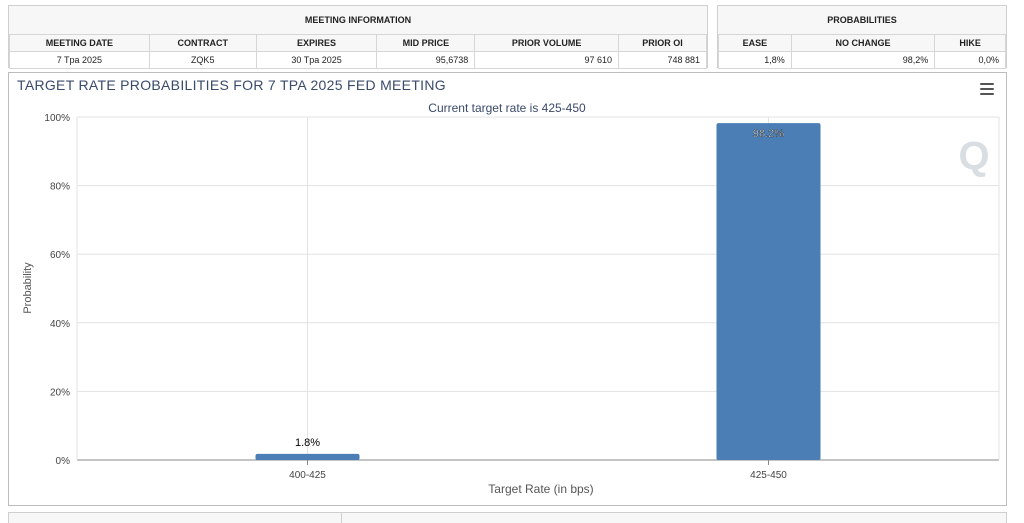  What do you see at coordinates (862, 20) in the screenshot?
I see `probabilities-title: PROBABILITIES` at bounding box center [862, 20].